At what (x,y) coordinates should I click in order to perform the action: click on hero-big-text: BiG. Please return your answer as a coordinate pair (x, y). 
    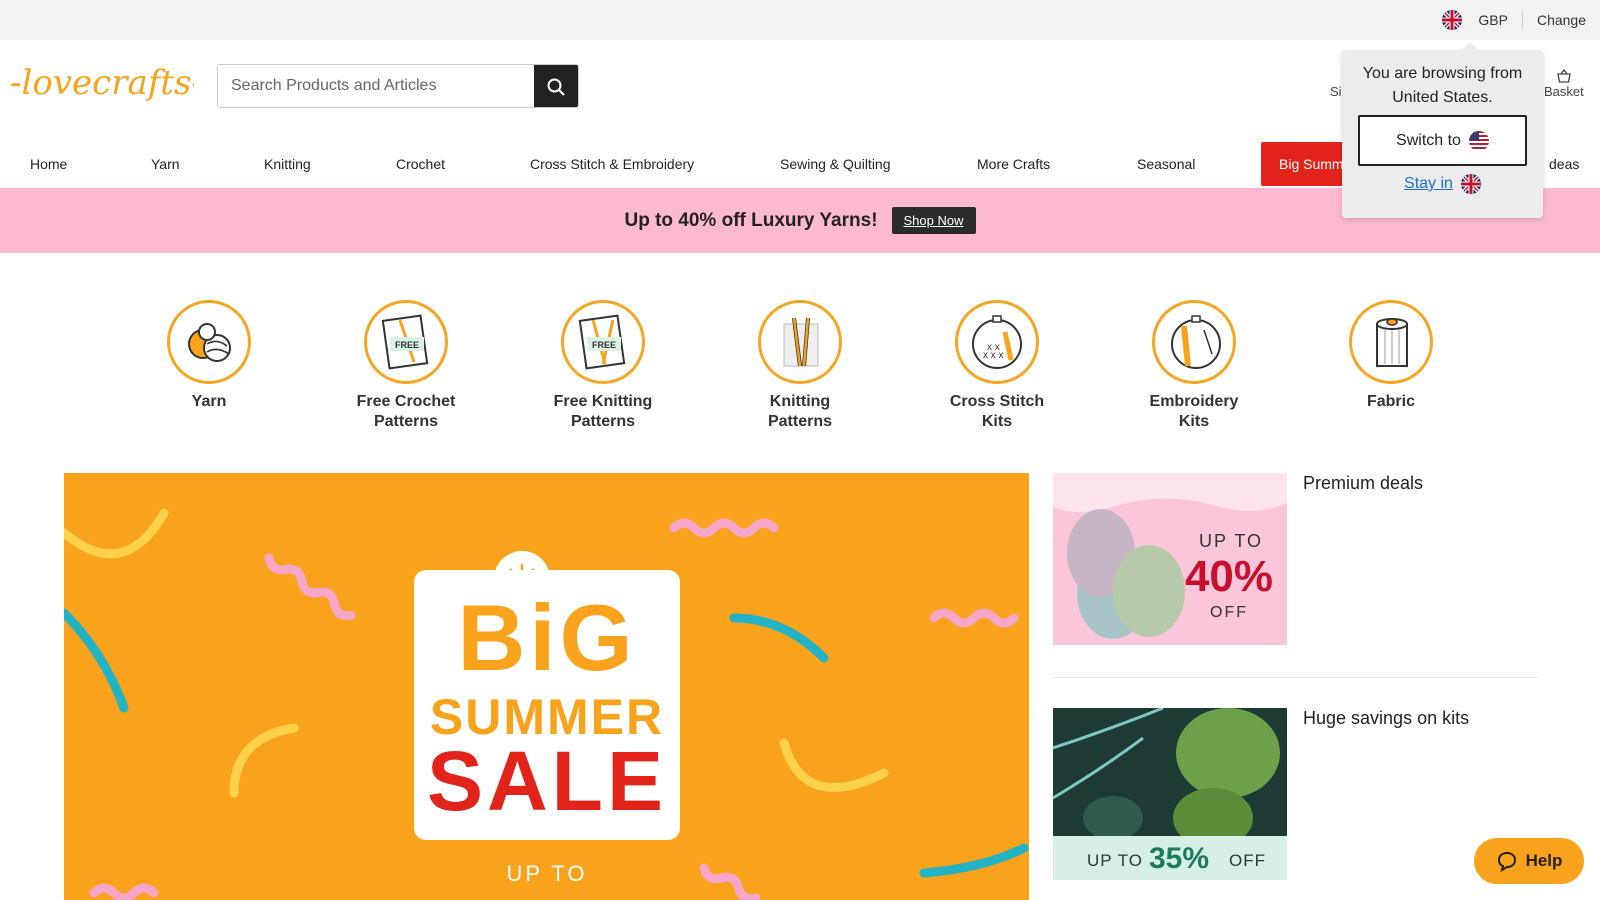
    Looking at the image, I should click on (547, 637).